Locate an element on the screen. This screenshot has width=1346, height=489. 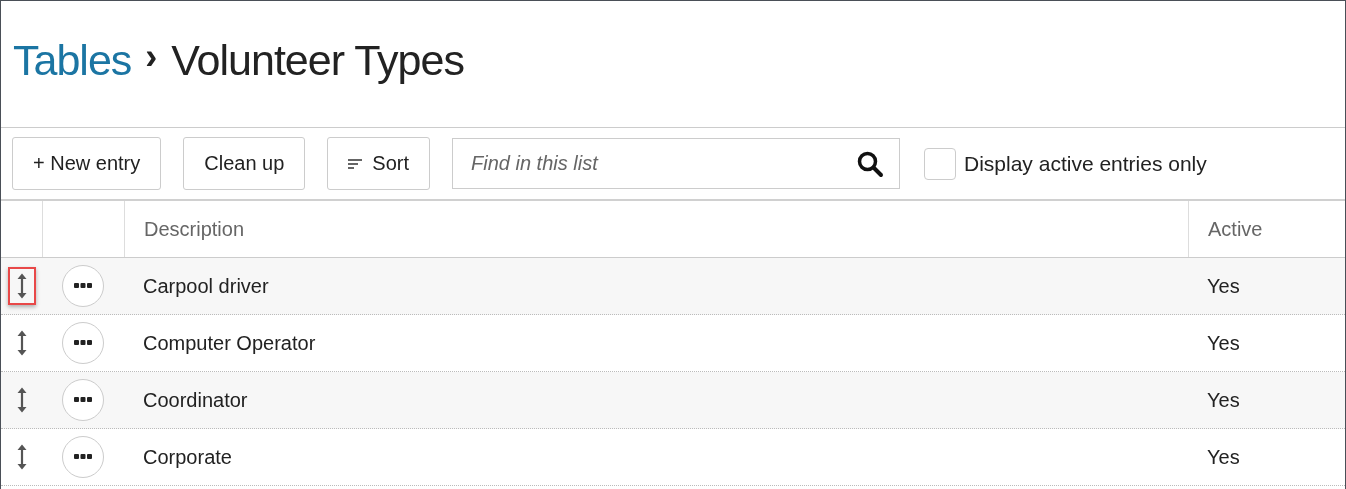
sort-button: Sort is located at coordinates (378, 163).